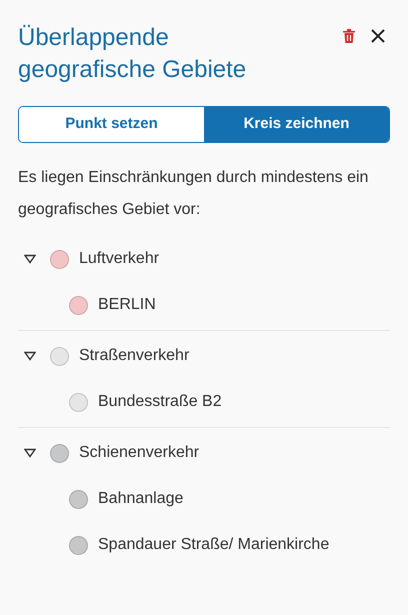 This screenshot has height=615, width=408. What do you see at coordinates (296, 124) in the screenshot?
I see `mode-tab: Kreis zeichnen` at bounding box center [296, 124].